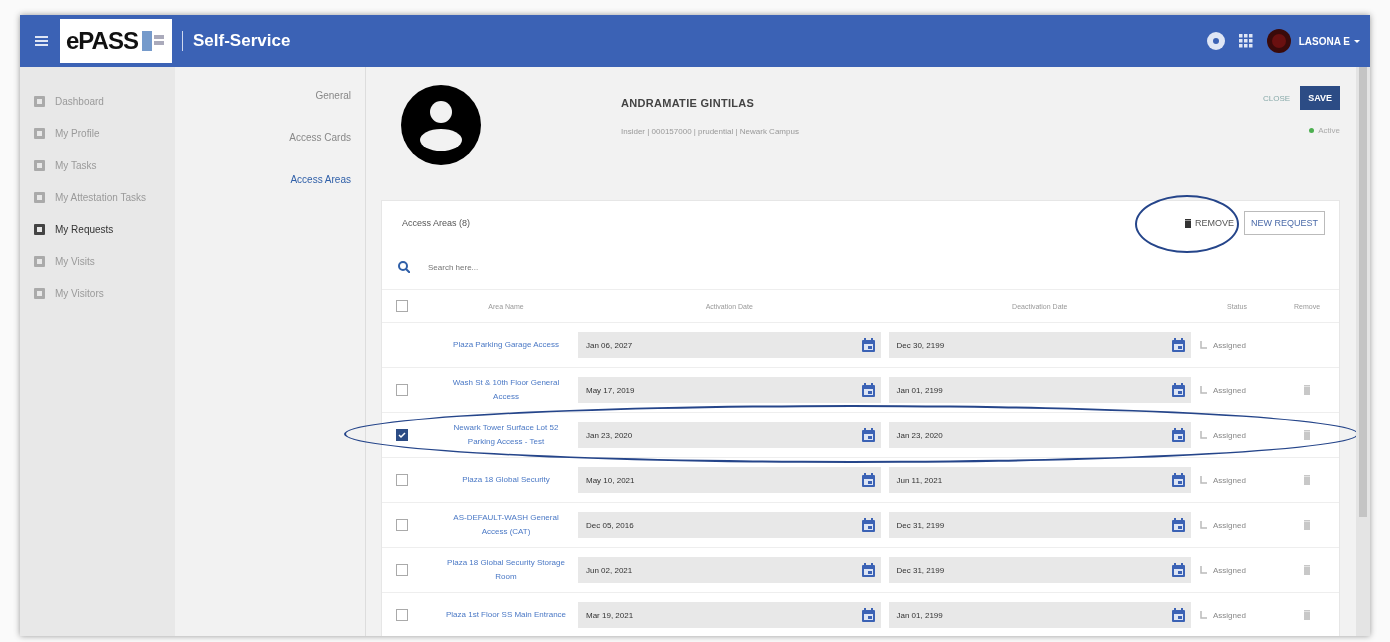 Image resolution: width=1390 pixels, height=642 pixels. I want to click on profile-avatar-icon, so click(441, 125).